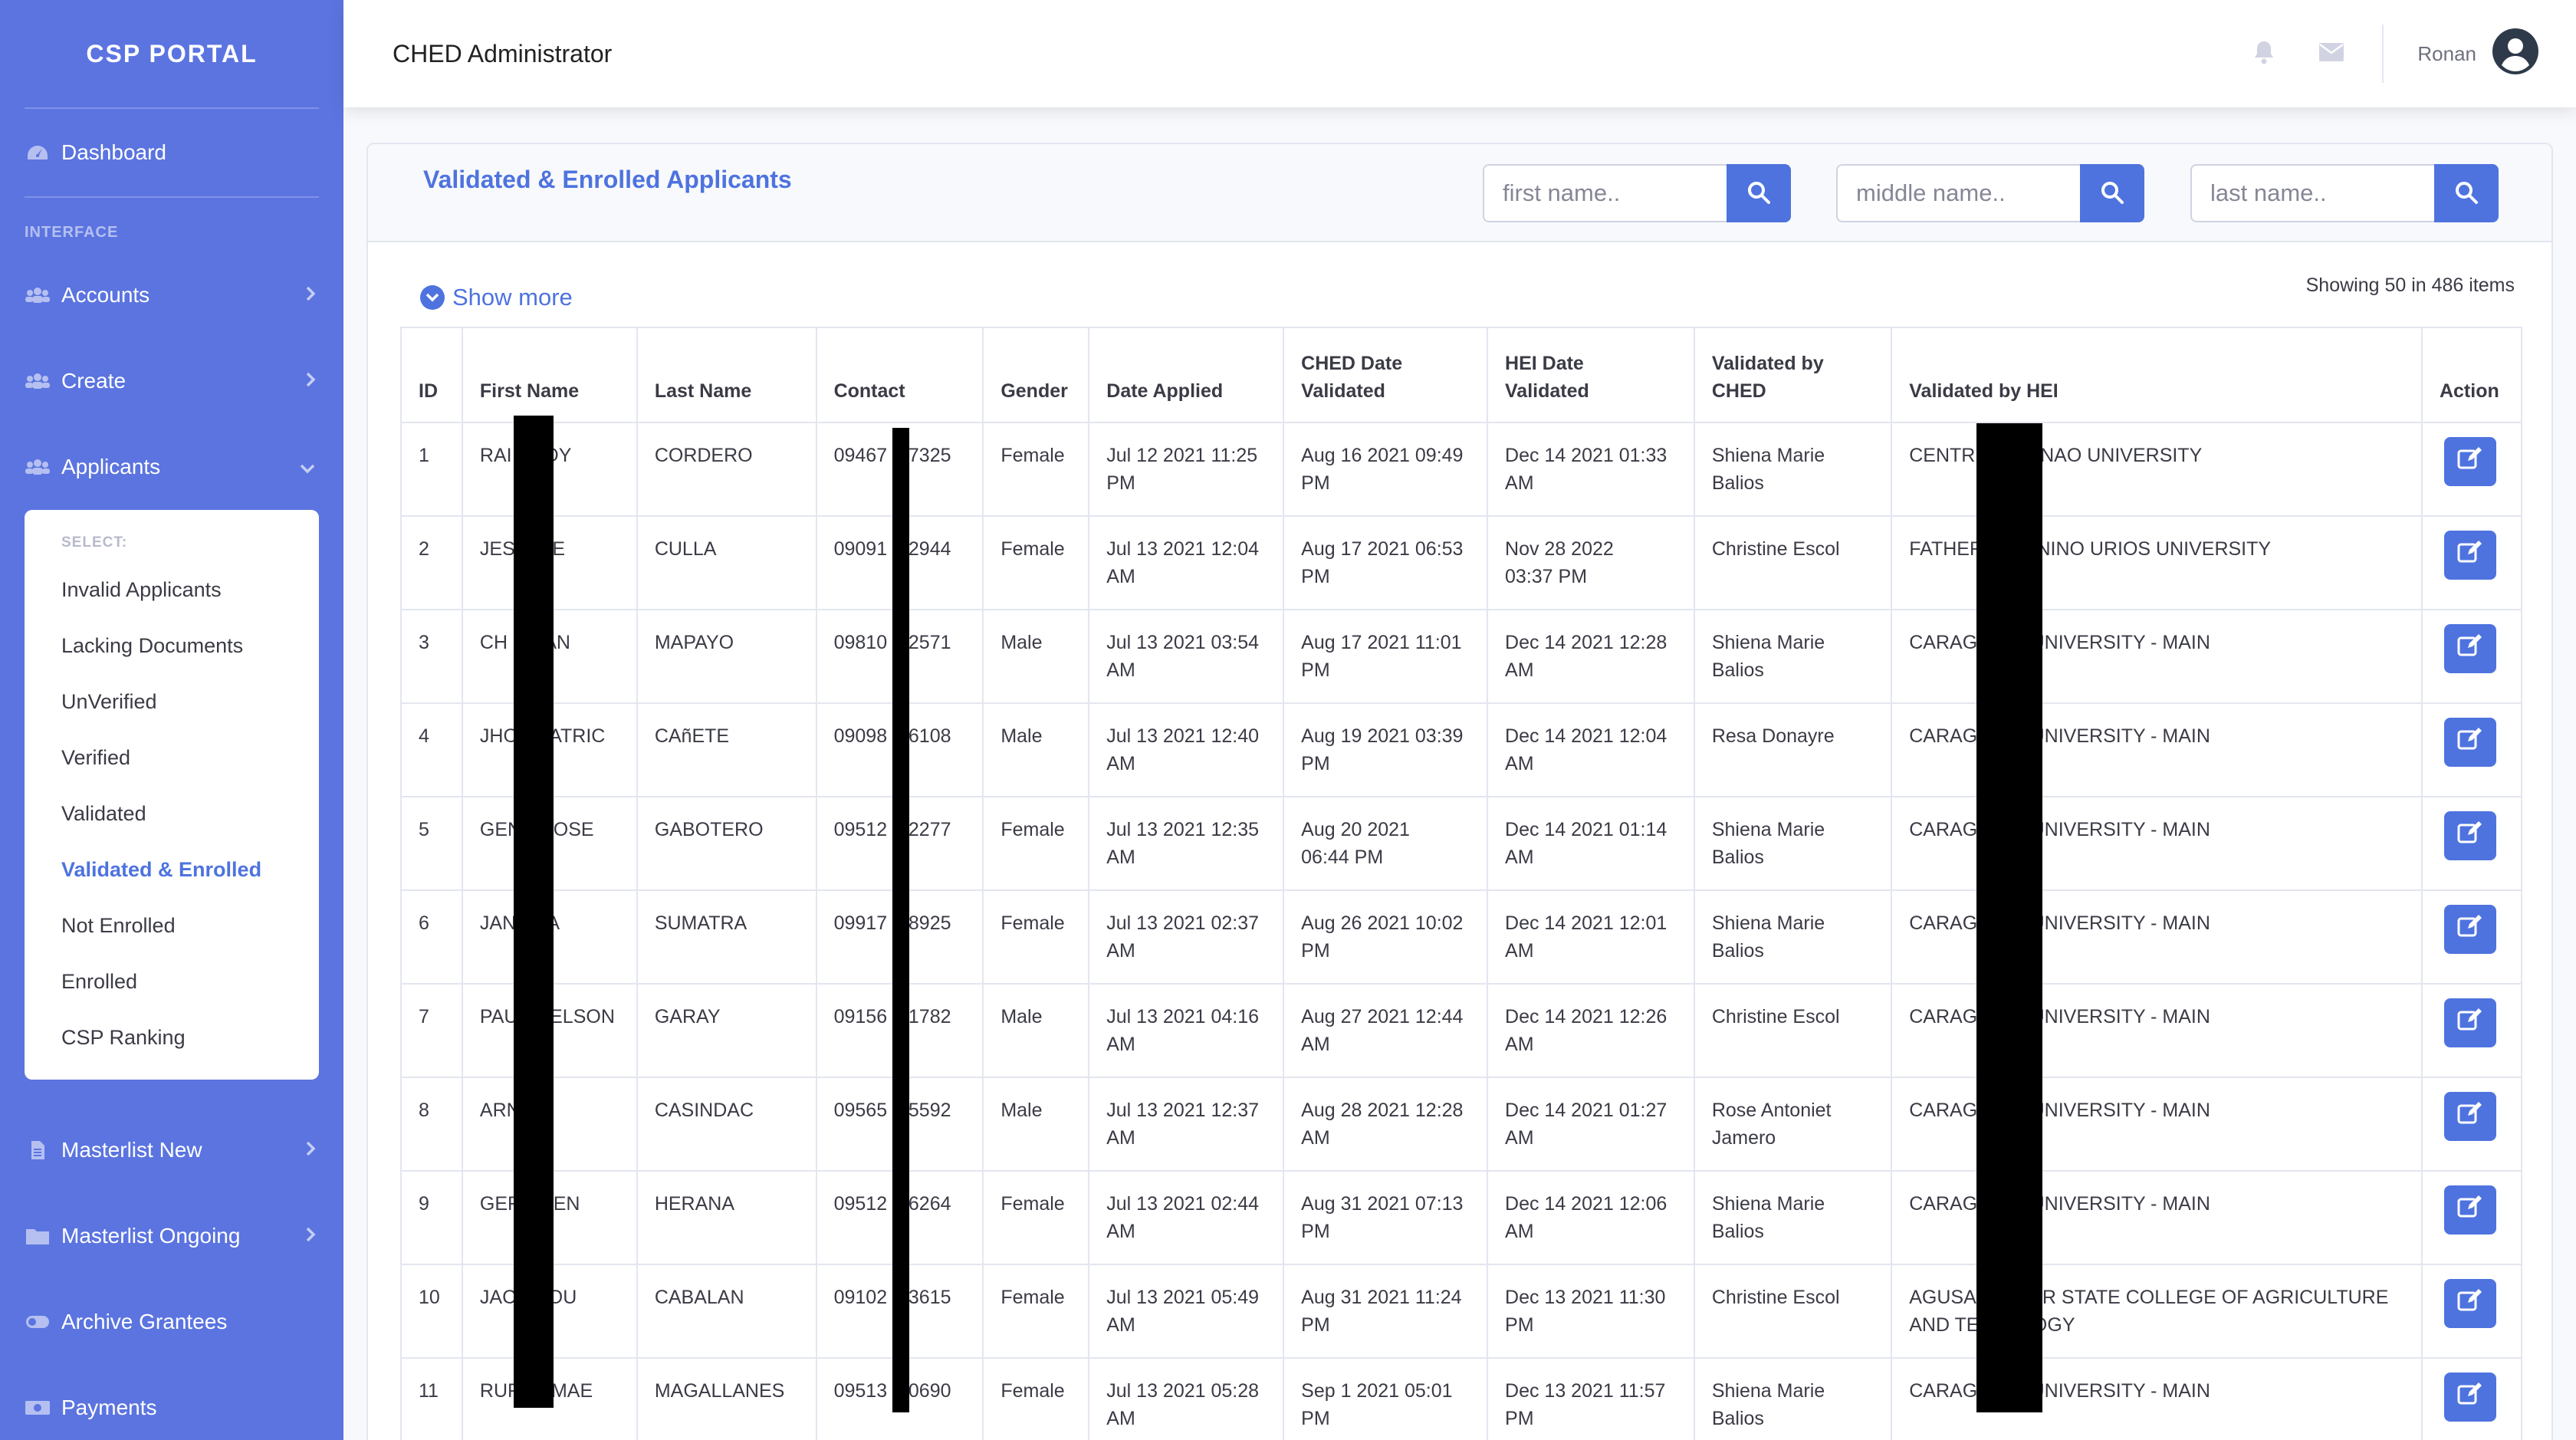 Image resolution: width=2576 pixels, height=1440 pixels. I want to click on user-dropdown: Ronan, so click(2478, 54).